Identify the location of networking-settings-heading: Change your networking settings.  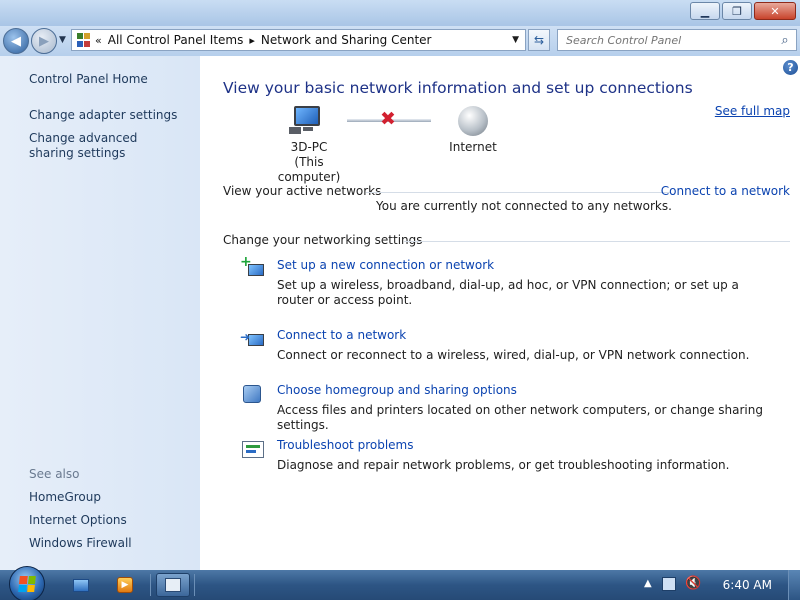
(323, 240).